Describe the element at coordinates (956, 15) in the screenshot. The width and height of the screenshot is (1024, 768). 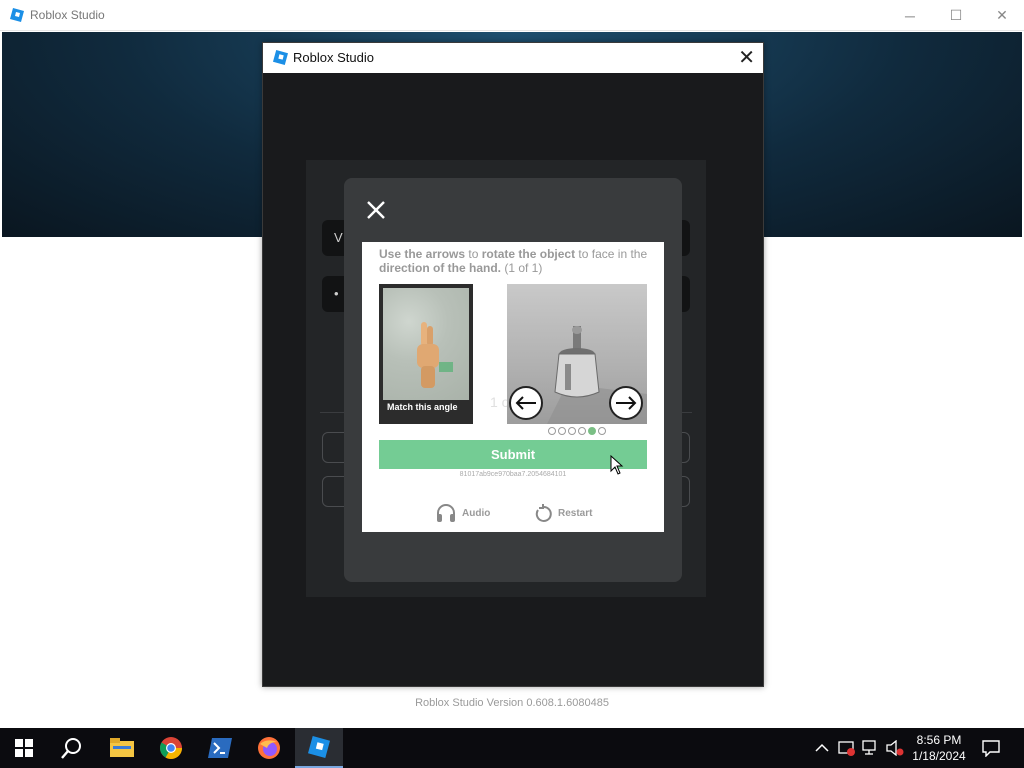
I see `maximize-button: ☐` at that location.